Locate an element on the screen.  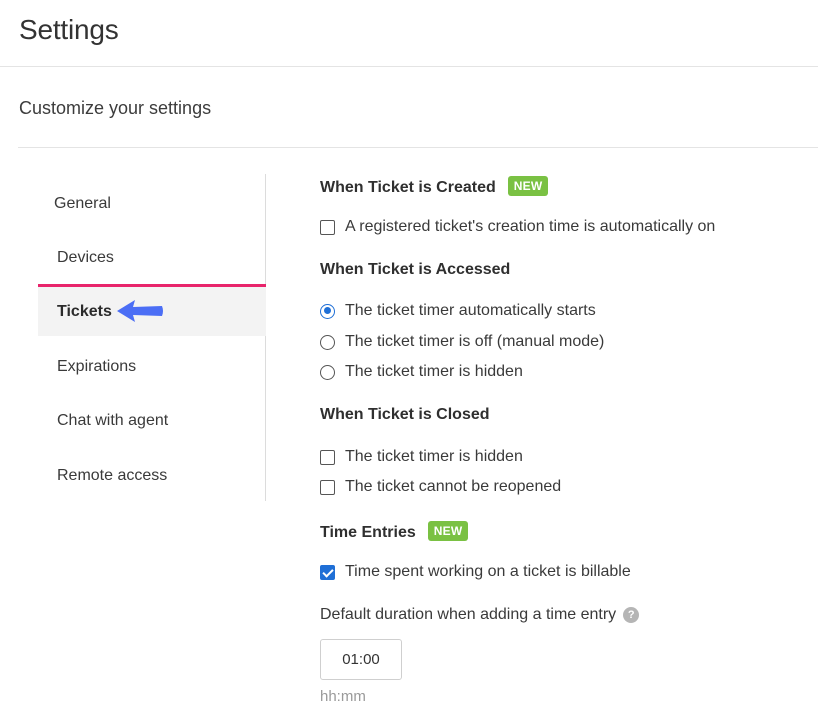
header-divider is located at coordinates (409, 66).